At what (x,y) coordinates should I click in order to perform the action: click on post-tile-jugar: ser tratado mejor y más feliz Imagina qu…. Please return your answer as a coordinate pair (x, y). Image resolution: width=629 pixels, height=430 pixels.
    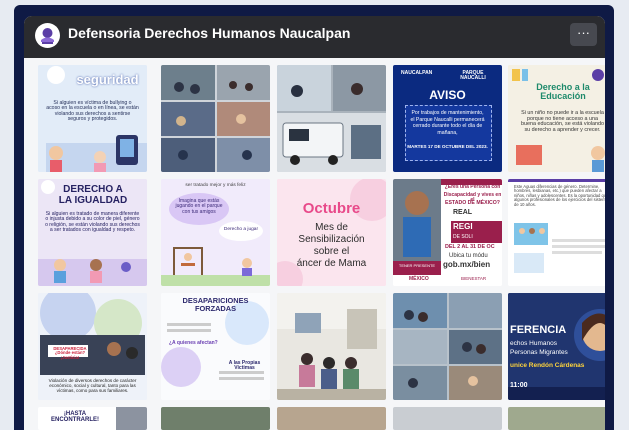
    Looking at the image, I should click on (215, 232).